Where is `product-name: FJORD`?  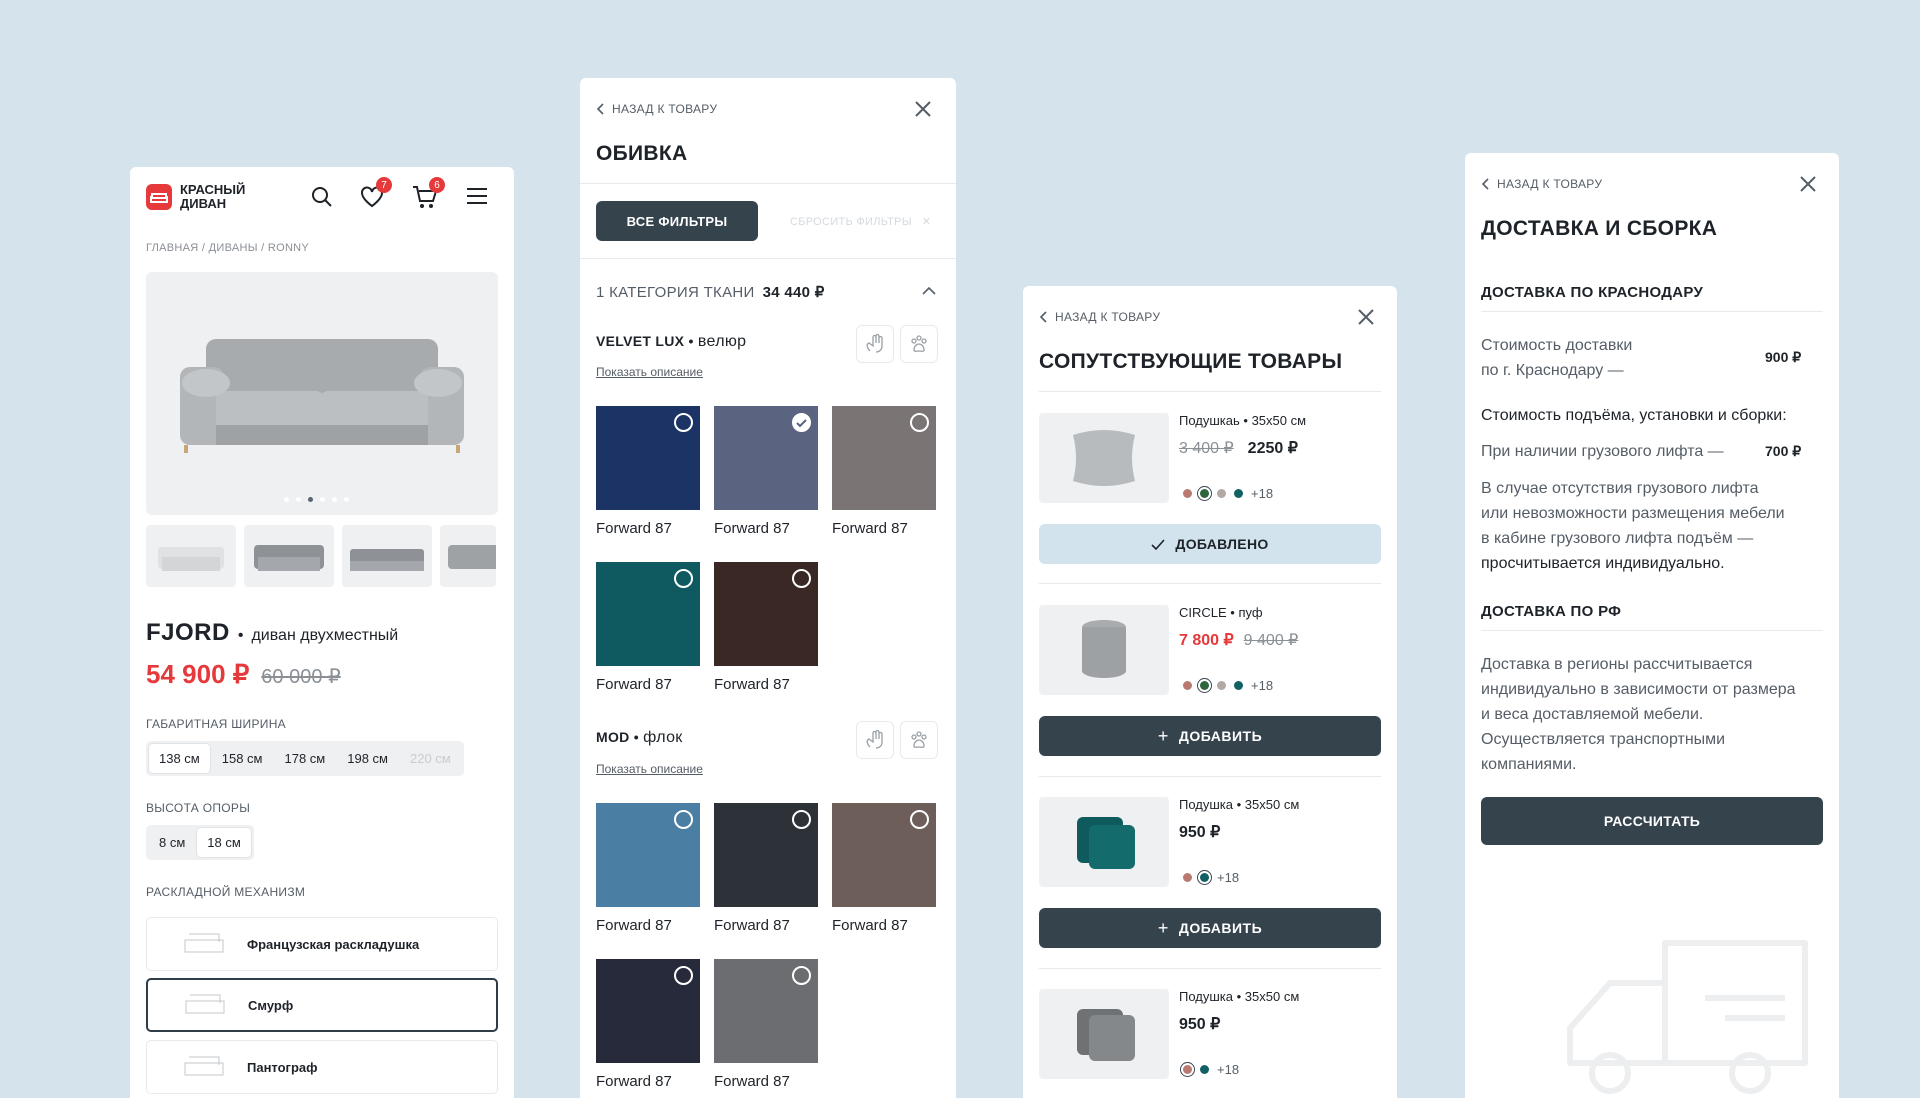 product-name: FJORD is located at coordinates (188, 632).